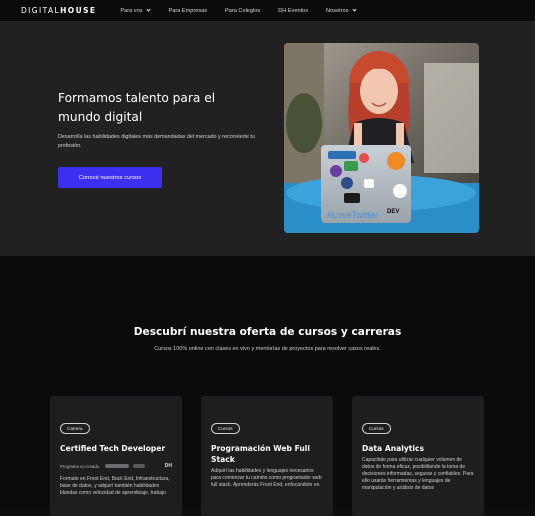  What do you see at coordinates (168, 466) in the screenshot?
I see `dh-logo: DH` at bounding box center [168, 466].